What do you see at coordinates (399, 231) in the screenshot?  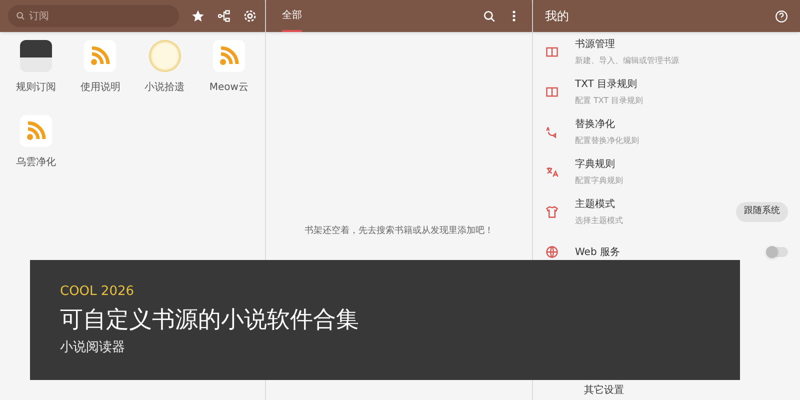 I see `empty-message: 书架还空着，先去搜索书籍或从发现里添加吧！` at bounding box center [399, 231].